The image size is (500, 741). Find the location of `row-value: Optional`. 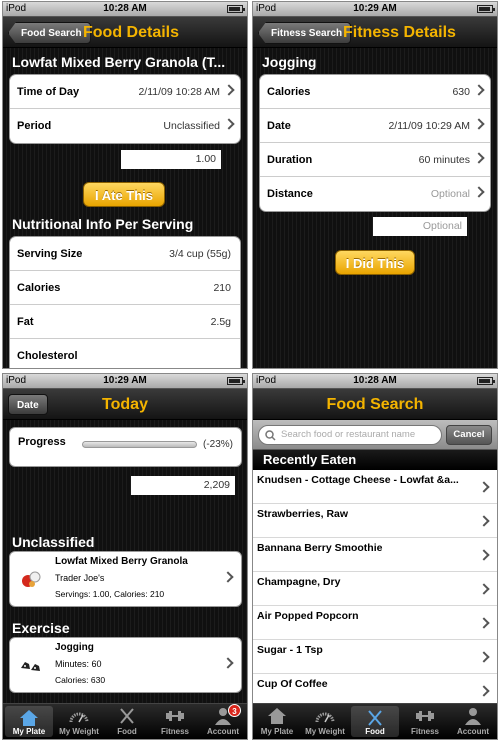

row-value: Optional is located at coordinates (450, 194).